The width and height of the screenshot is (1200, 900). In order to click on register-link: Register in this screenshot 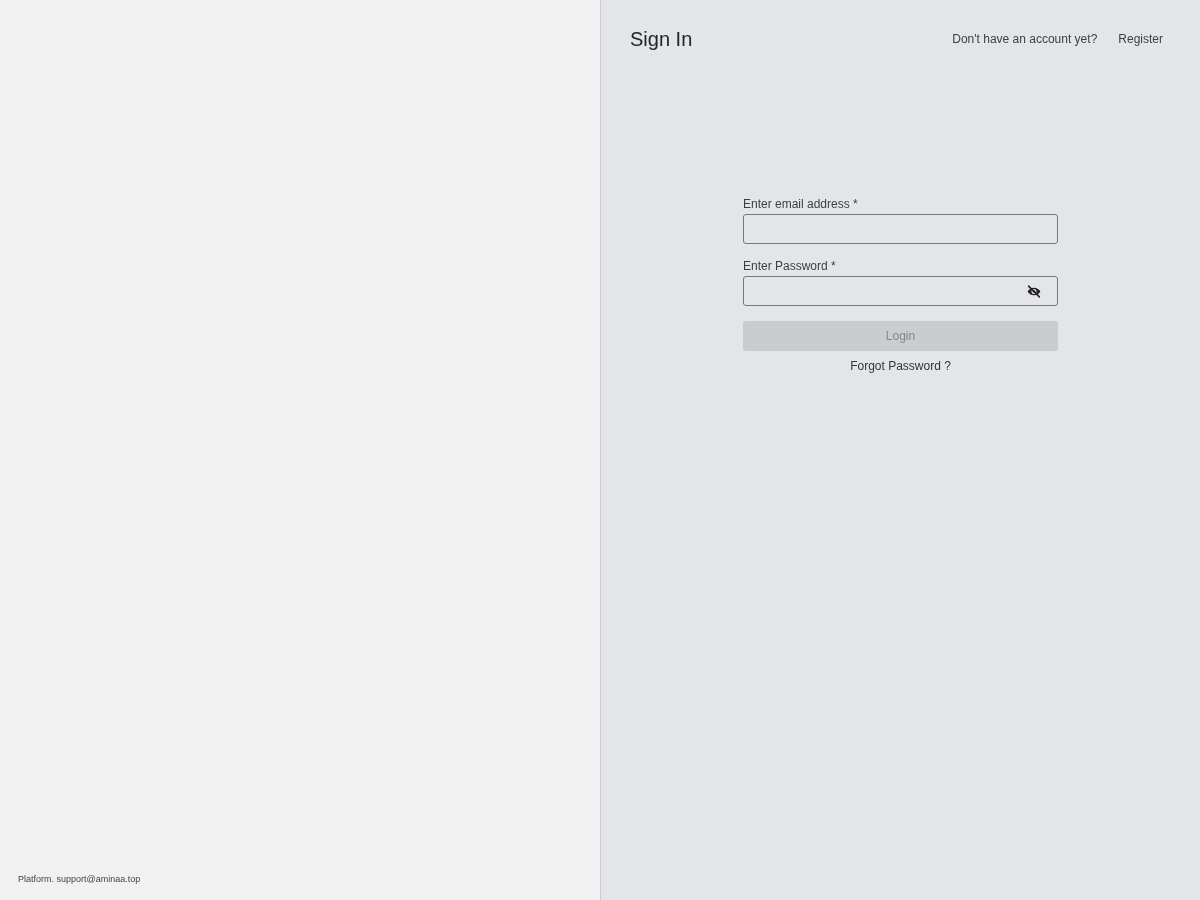, I will do `click(1140, 39)`.